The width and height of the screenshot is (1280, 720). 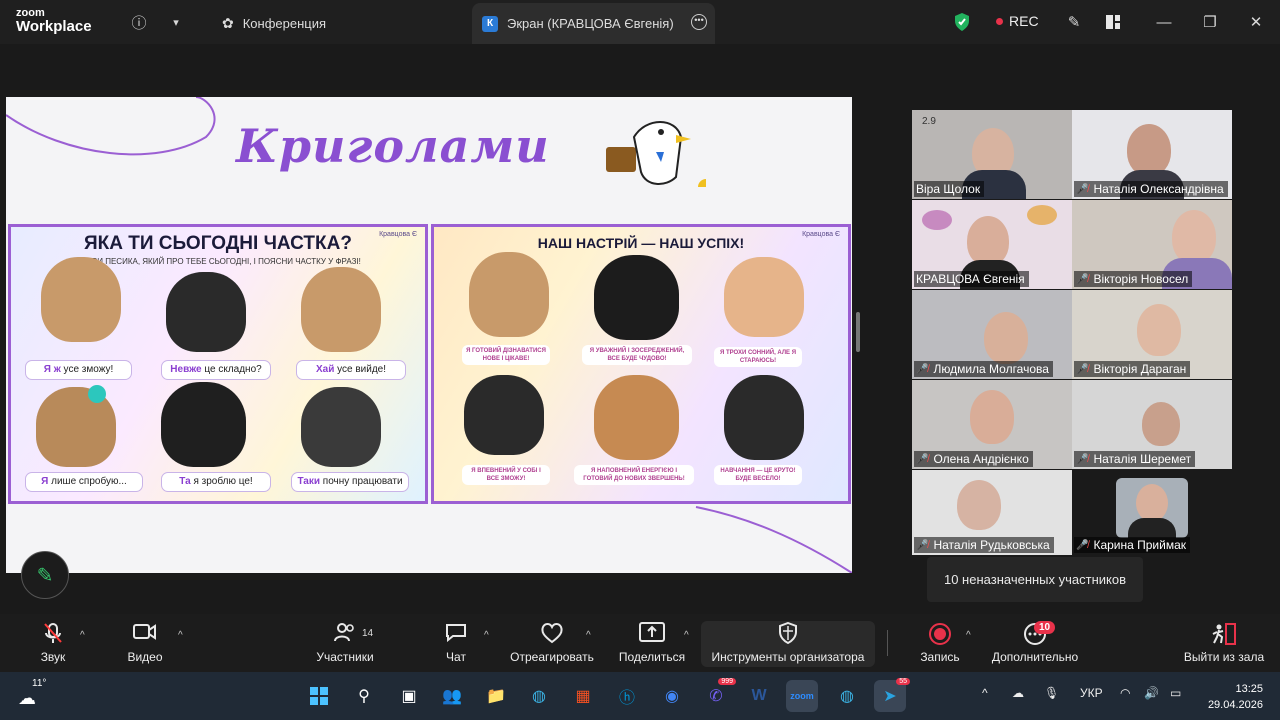 What do you see at coordinates (409, 696) in the screenshot?
I see `task-view-icon: ▣` at bounding box center [409, 696].